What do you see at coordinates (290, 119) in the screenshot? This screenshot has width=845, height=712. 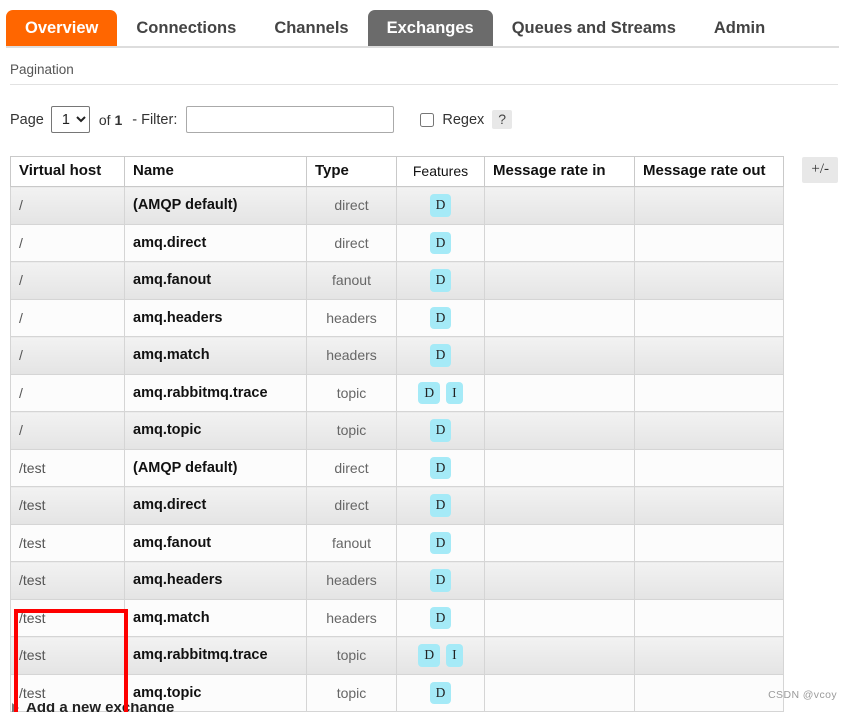 I see `filter-input` at bounding box center [290, 119].